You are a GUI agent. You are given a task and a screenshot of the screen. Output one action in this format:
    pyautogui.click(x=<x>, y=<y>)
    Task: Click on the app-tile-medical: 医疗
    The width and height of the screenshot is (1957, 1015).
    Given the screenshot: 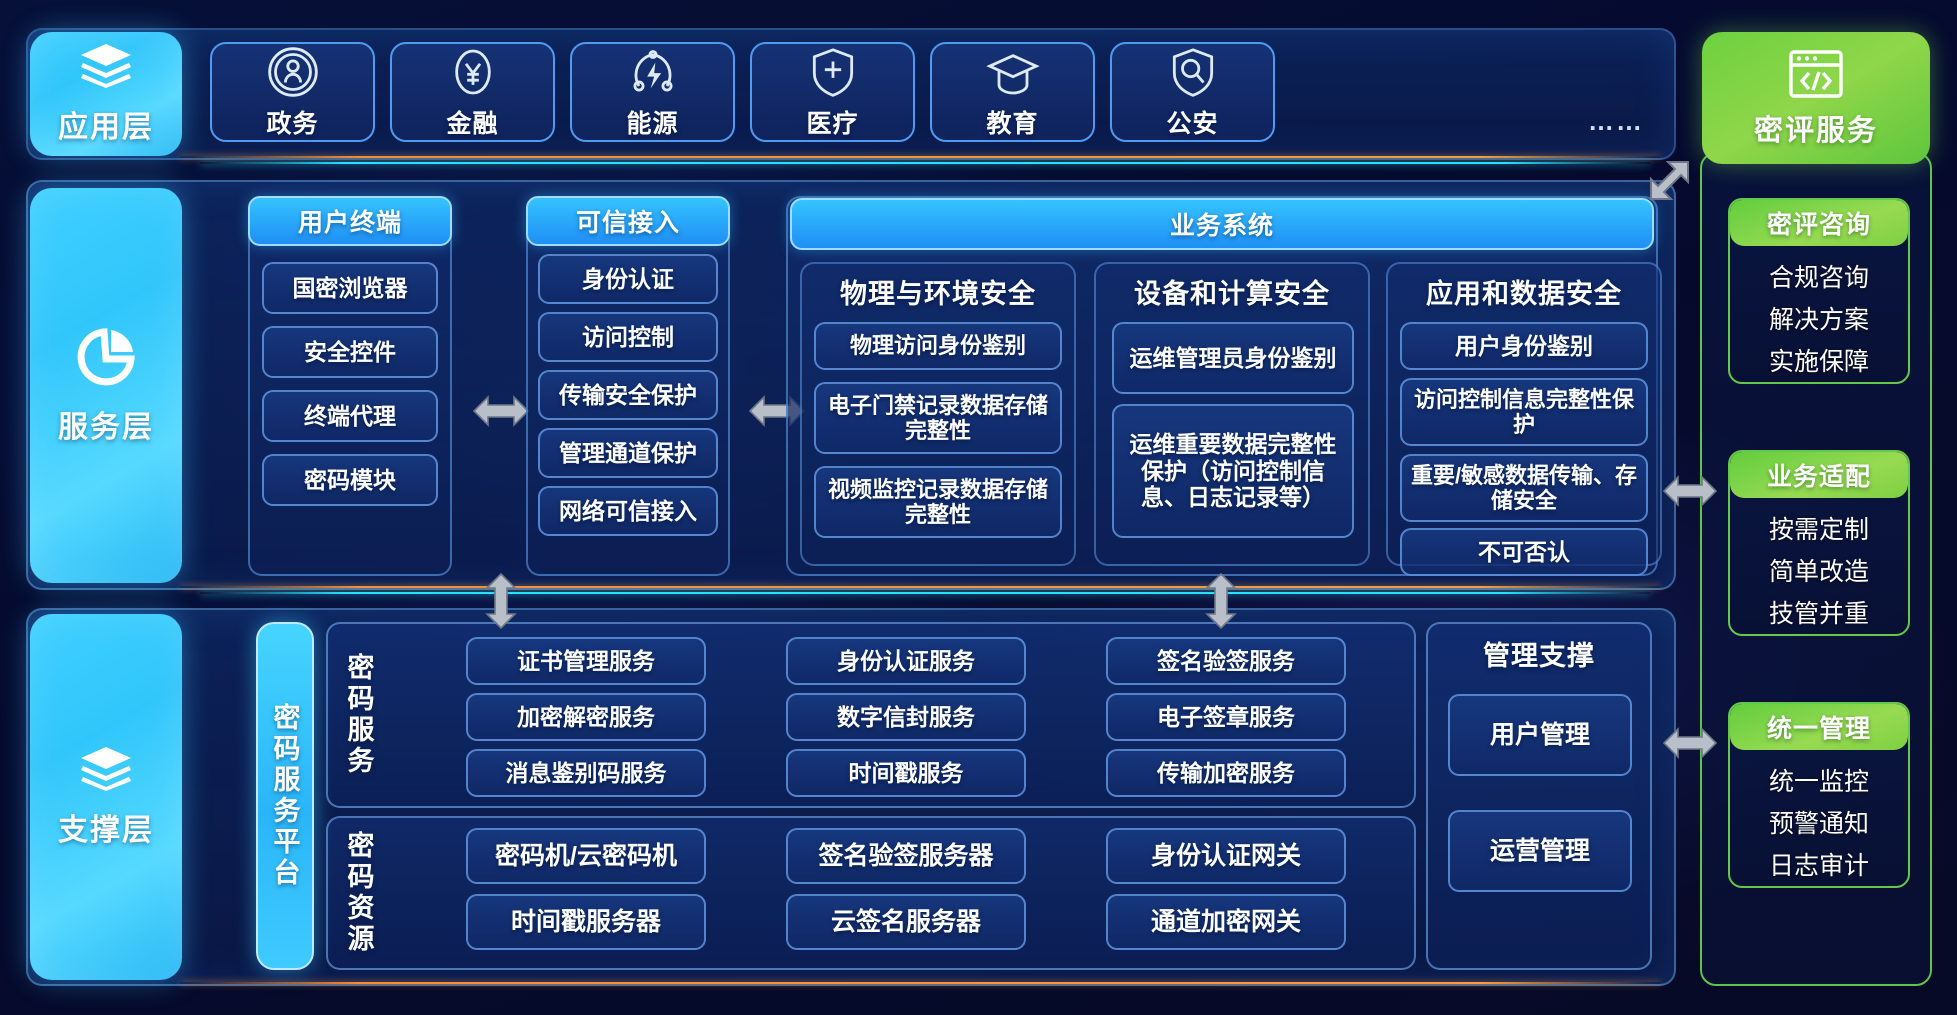 What is the action you would take?
    pyautogui.click(x=832, y=92)
    